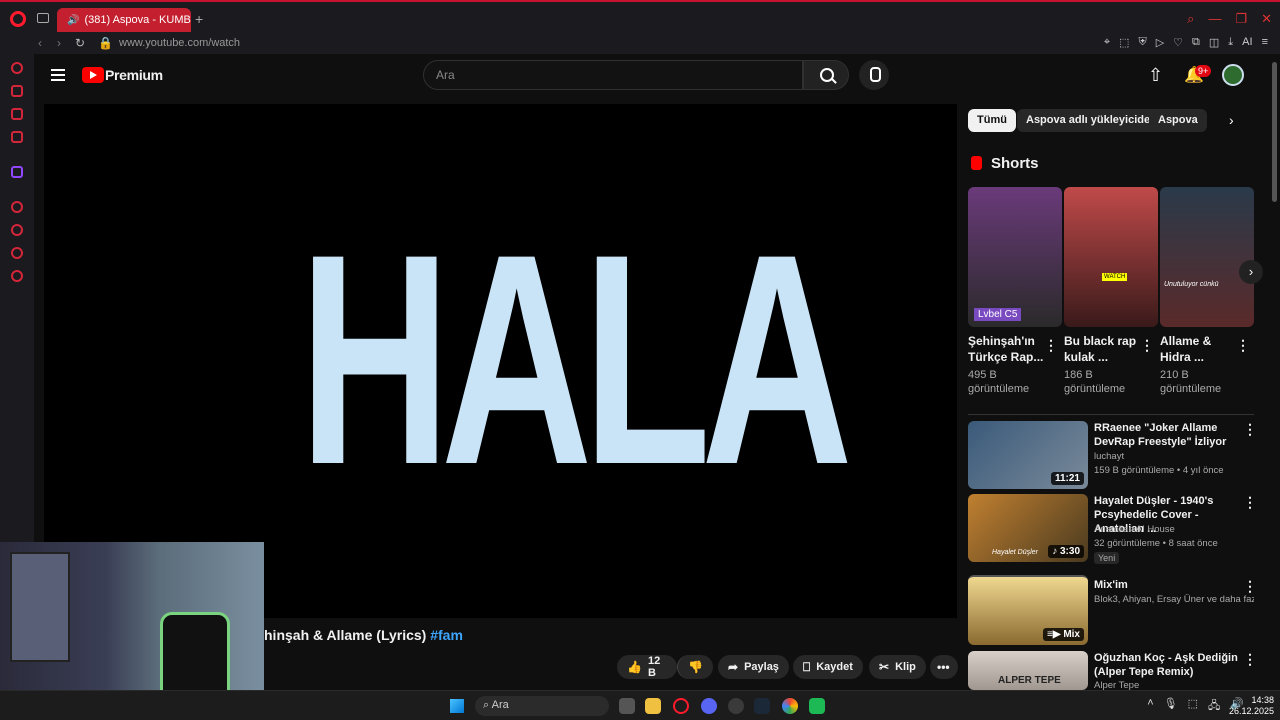 The image size is (1280, 720). Describe the element at coordinates (199, 19) in the screenshot. I see `new-tab-button: +` at that location.